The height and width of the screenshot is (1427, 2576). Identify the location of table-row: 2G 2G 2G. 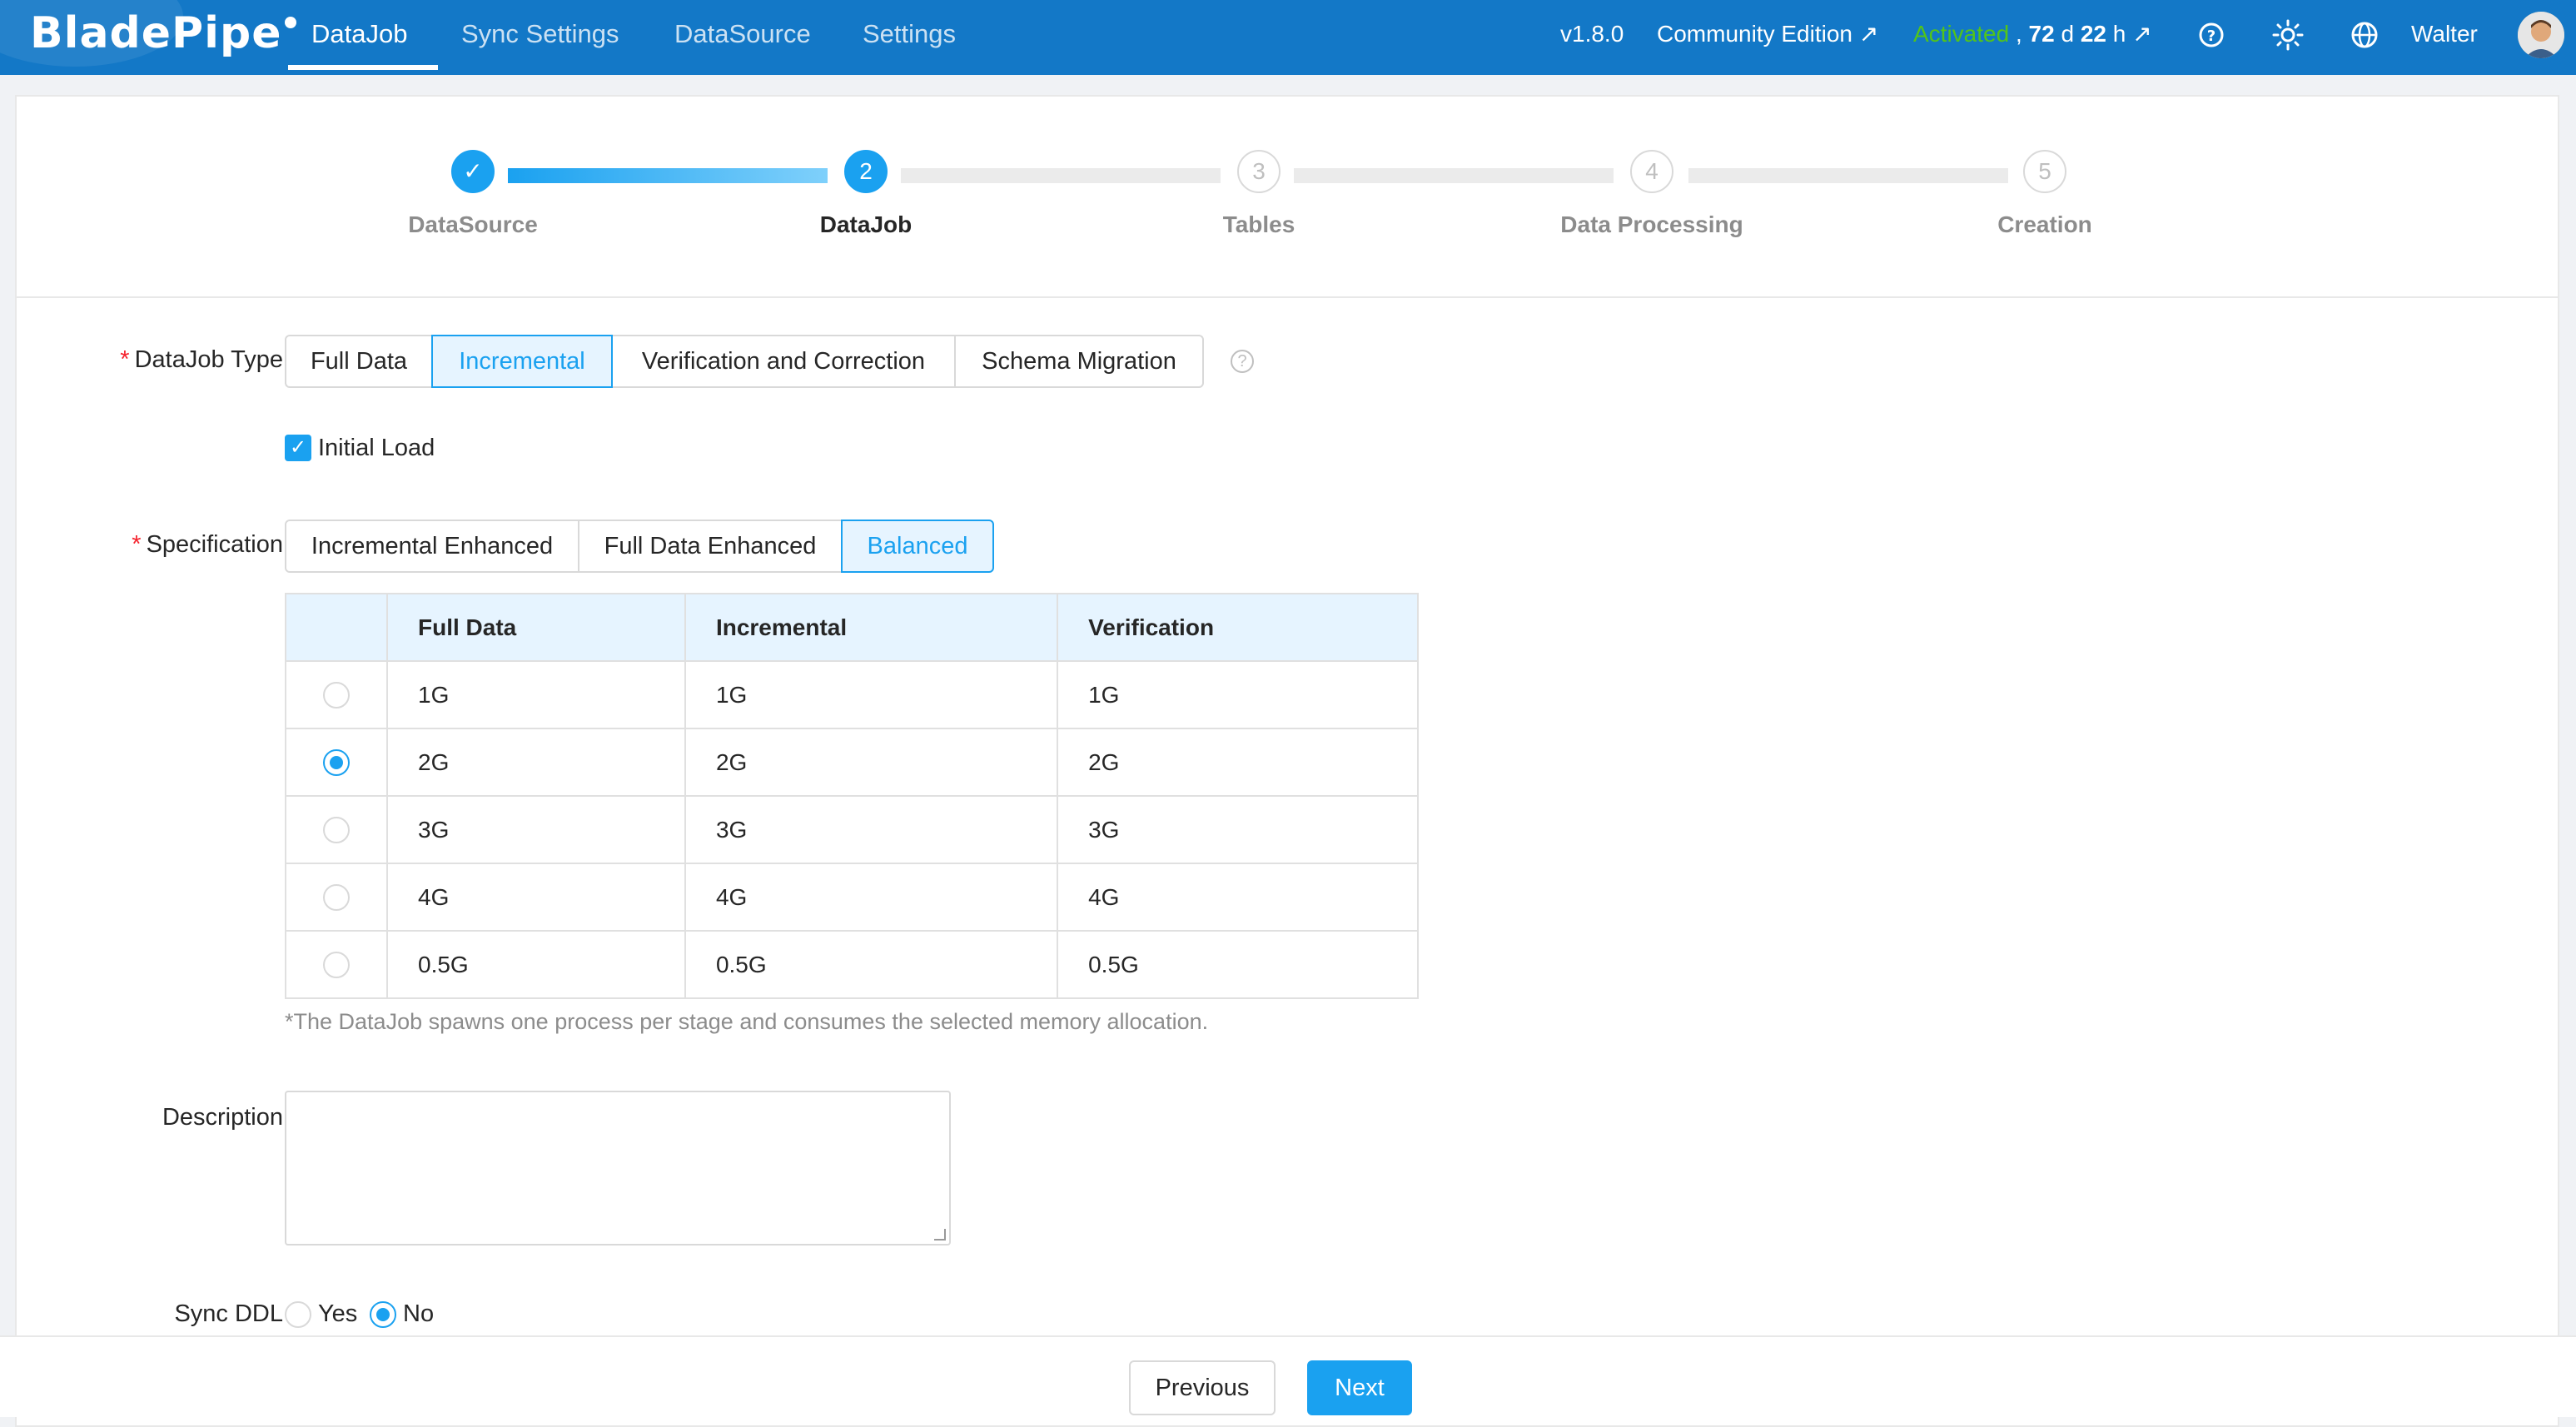
(852, 762).